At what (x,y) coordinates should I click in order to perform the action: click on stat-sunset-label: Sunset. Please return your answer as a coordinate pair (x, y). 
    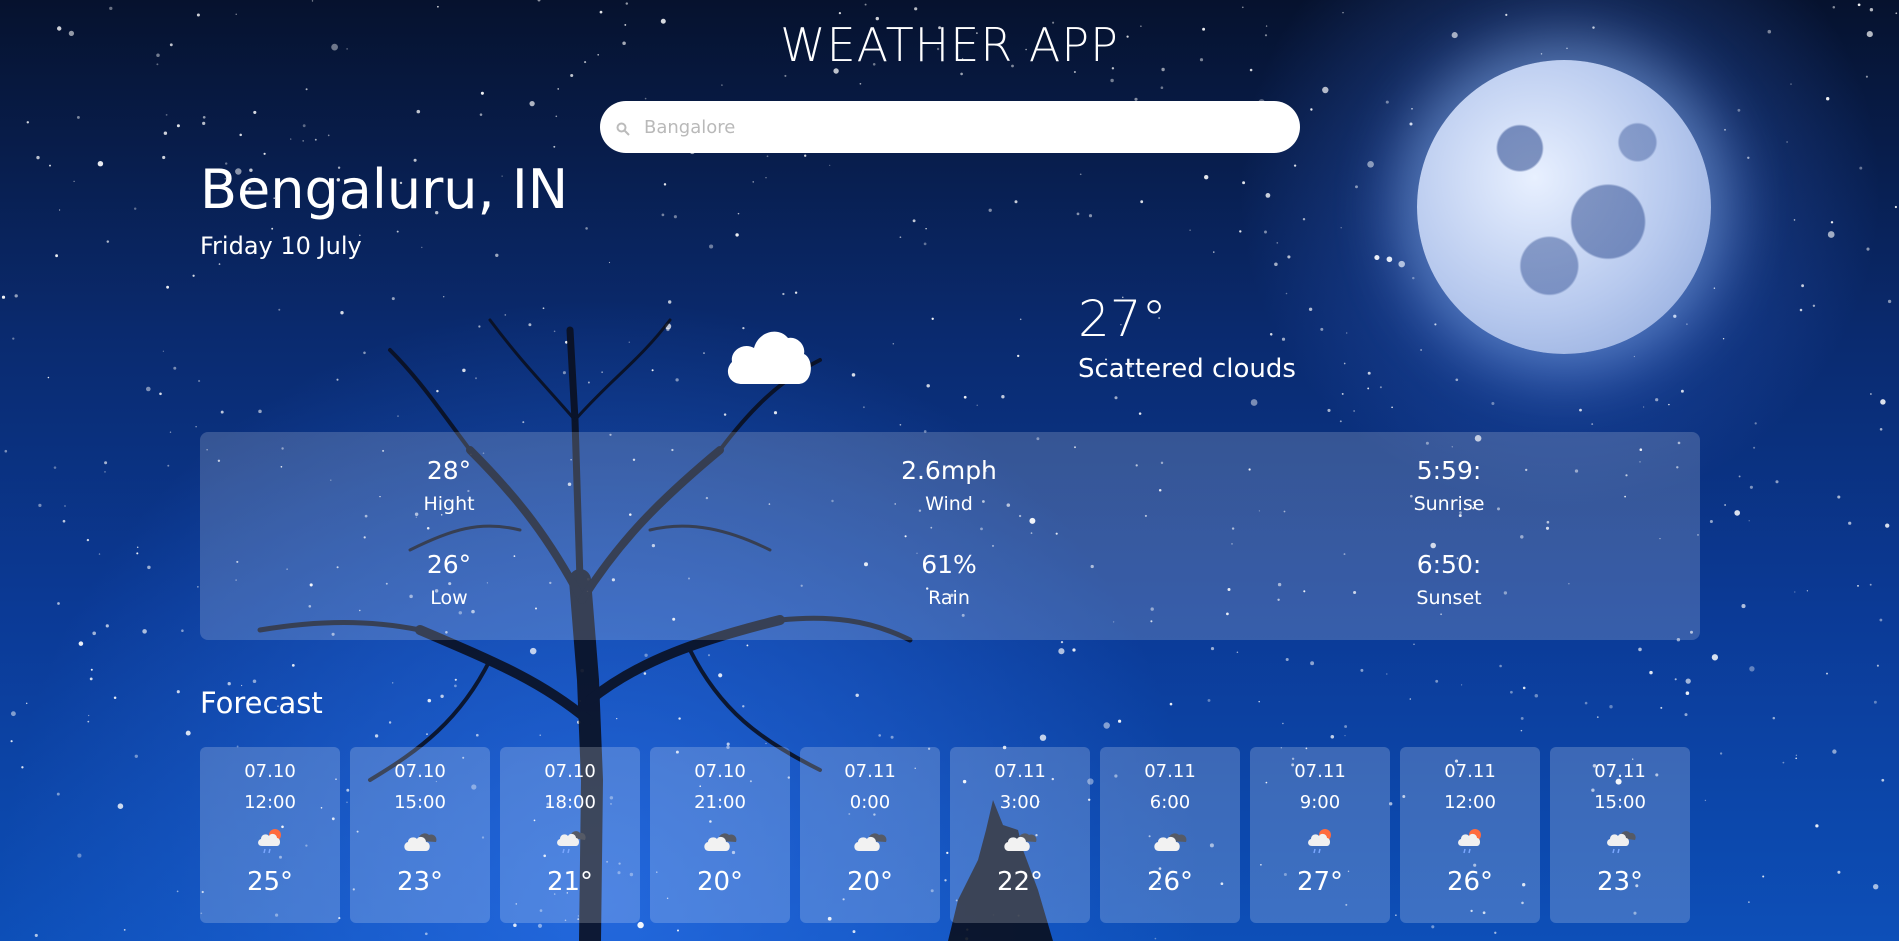
    Looking at the image, I should click on (1449, 598).